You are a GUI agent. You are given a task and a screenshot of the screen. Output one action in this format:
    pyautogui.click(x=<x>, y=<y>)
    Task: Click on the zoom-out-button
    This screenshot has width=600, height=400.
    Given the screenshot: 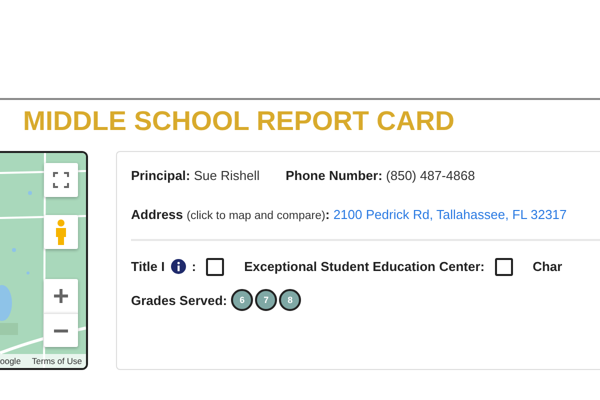 What is the action you would take?
    pyautogui.click(x=61, y=330)
    